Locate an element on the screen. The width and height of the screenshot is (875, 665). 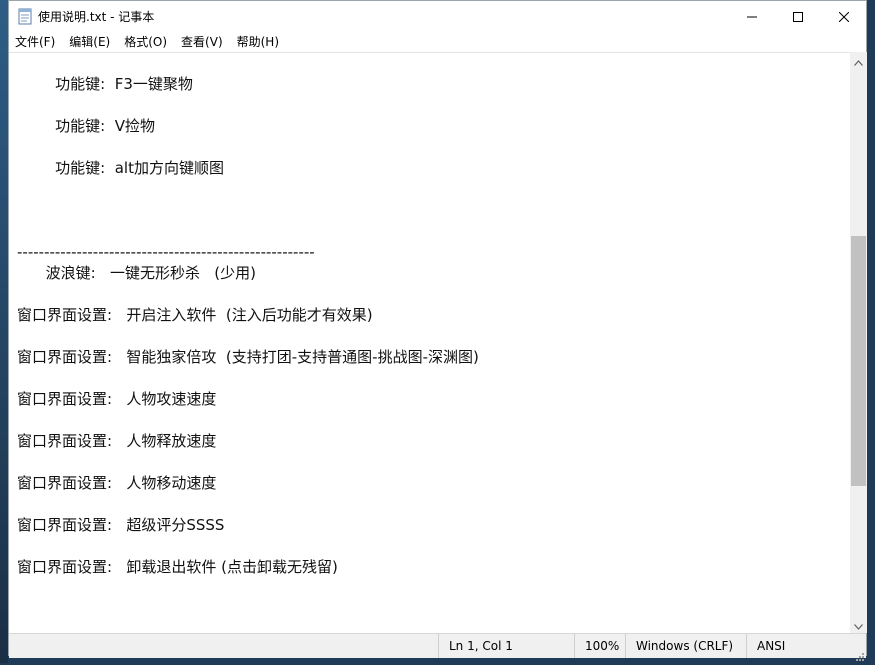
text-line: 窗口界面设置: 卸载退出软件 (点击卸载无残留) is located at coordinates (177, 567).